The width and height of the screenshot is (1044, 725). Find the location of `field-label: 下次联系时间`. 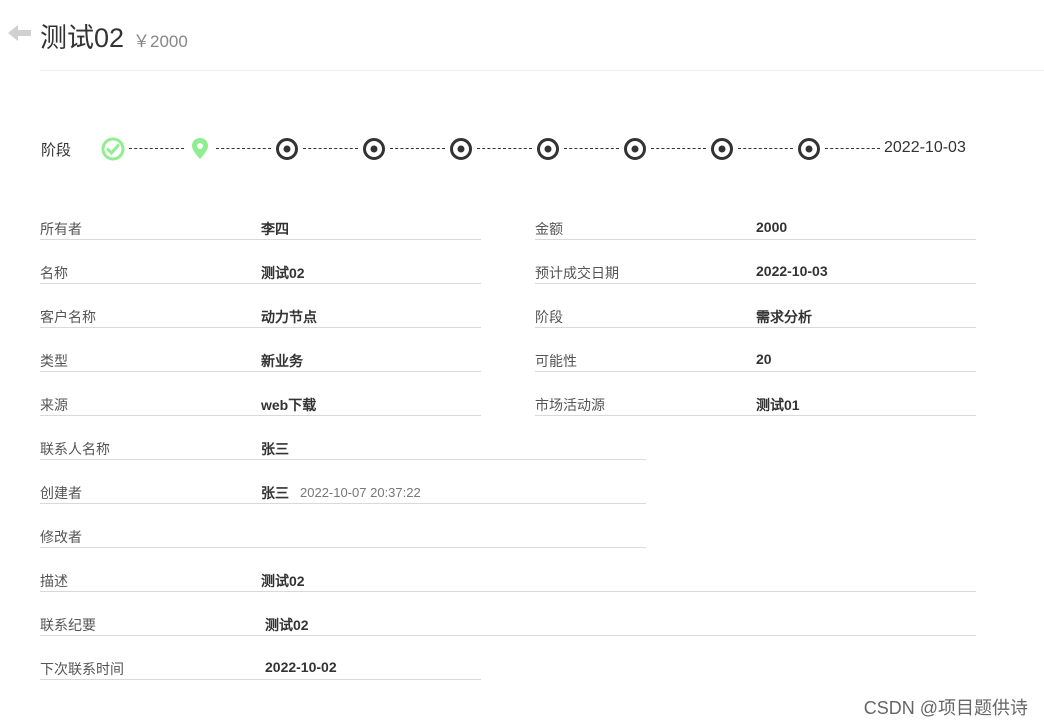

field-label: 下次联系时间 is located at coordinates (82, 669).